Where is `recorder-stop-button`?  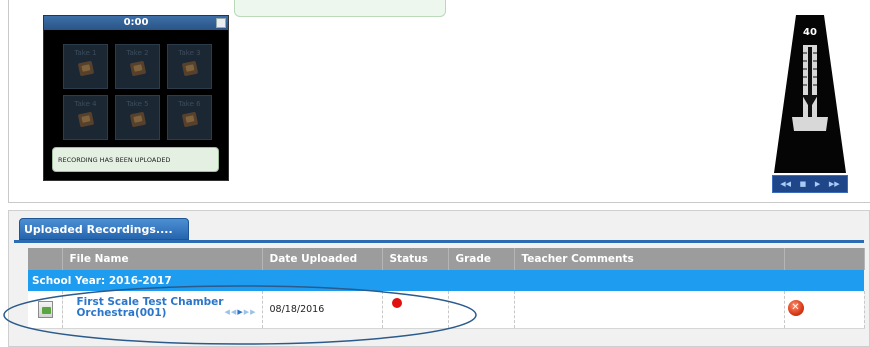 recorder-stop-button is located at coordinates (221, 23).